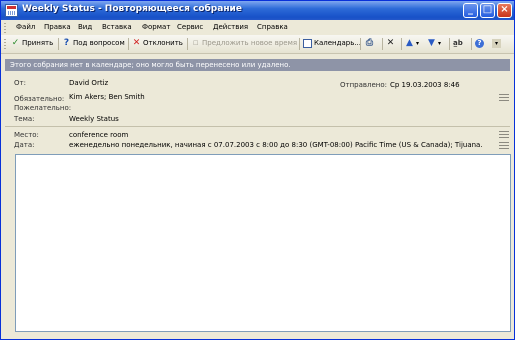  Describe the element at coordinates (24, 145) in the screenshot. I see `date-label: Дата:` at that location.